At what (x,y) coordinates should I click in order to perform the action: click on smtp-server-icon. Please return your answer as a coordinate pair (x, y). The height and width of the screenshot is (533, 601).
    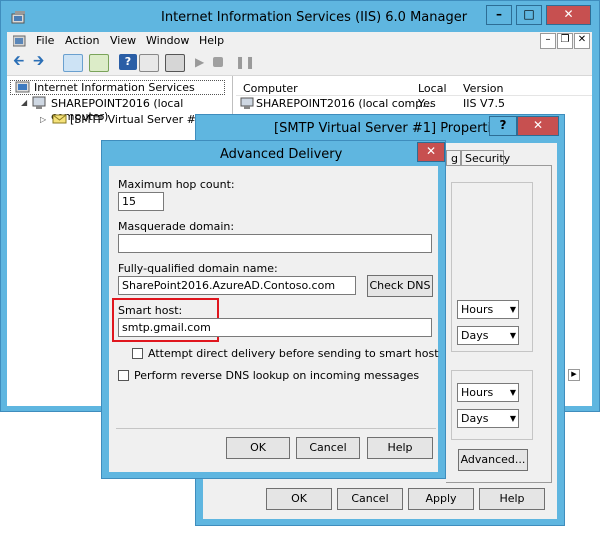
    Looking at the image, I should click on (59, 119).